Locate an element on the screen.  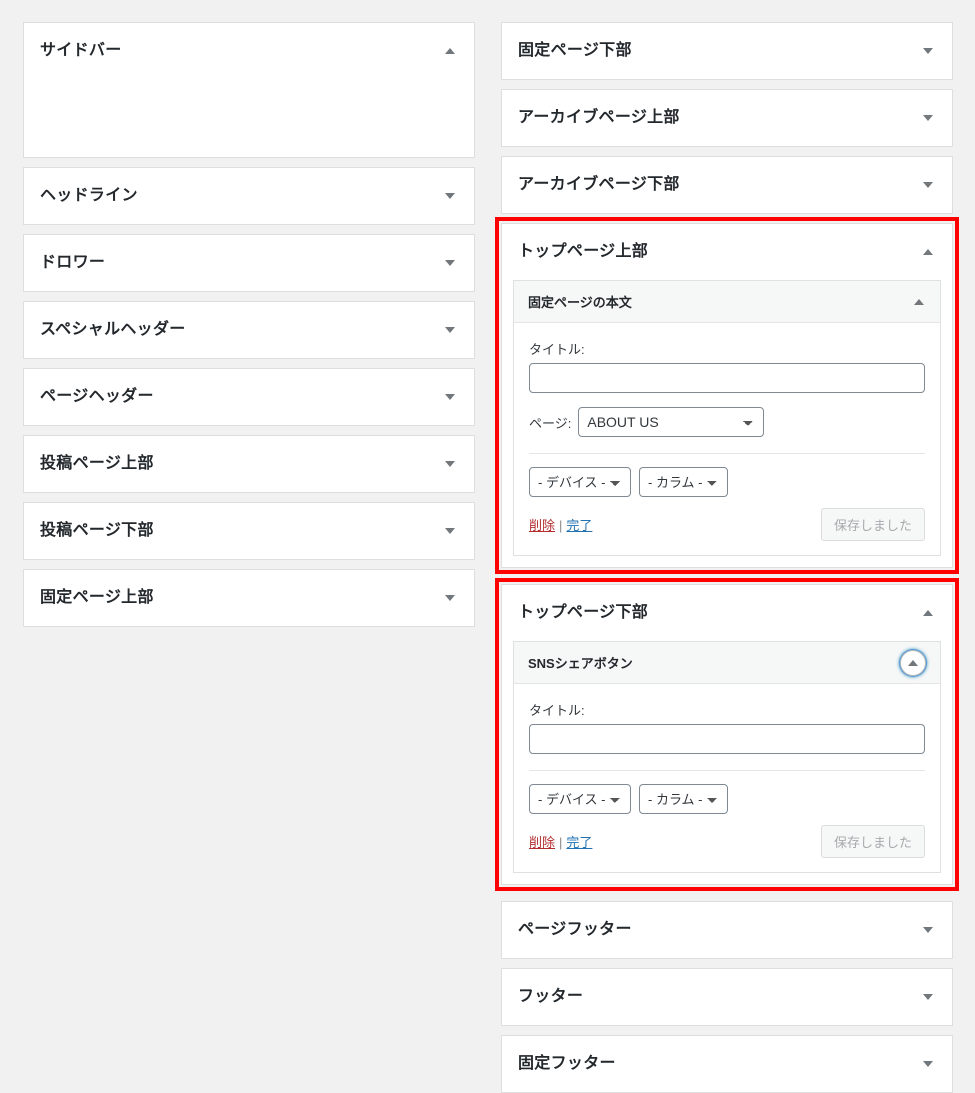
widget-area-header: ページフッター is located at coordinates (727, 930).